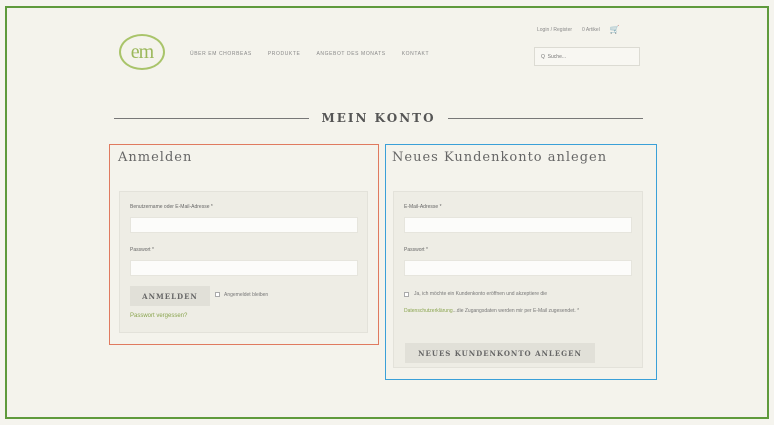  What do you see at coordinates (591, 30) in the screenshot?
I see `cart-count: 0 Artikel` at bounding box center [591, 30].